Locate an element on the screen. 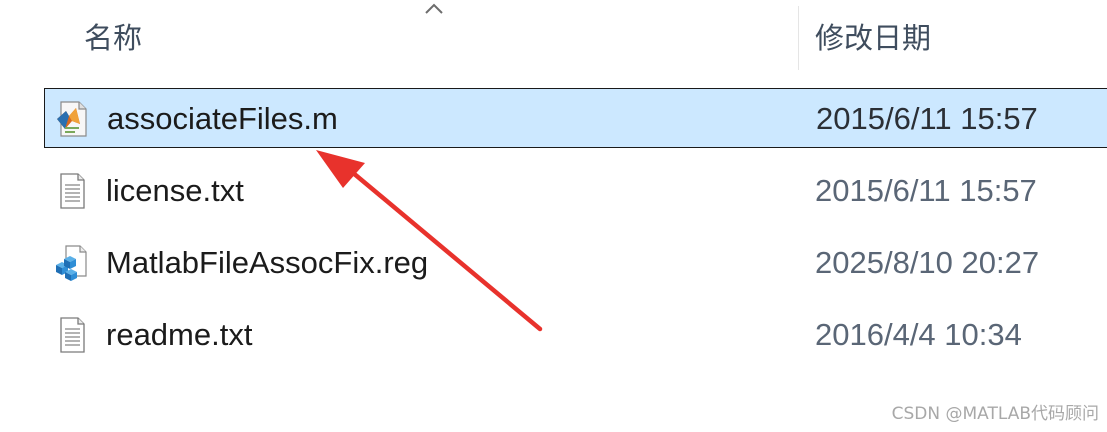  matlab-m-file-icon is located at coordinates (72, 119).